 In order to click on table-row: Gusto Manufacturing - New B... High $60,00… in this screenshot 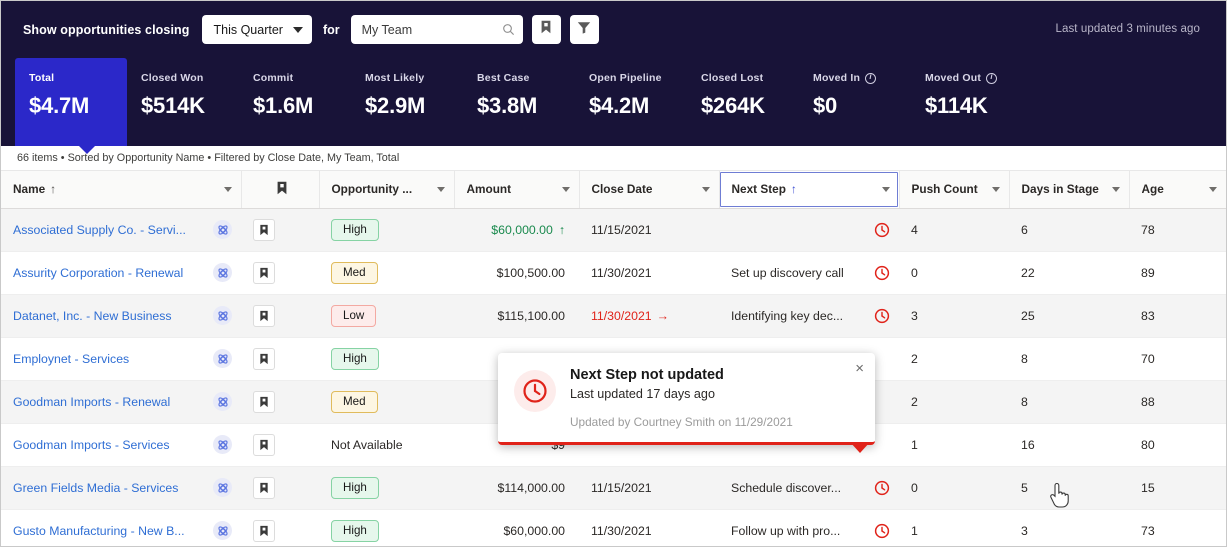, I will do `click(613, 527)`.